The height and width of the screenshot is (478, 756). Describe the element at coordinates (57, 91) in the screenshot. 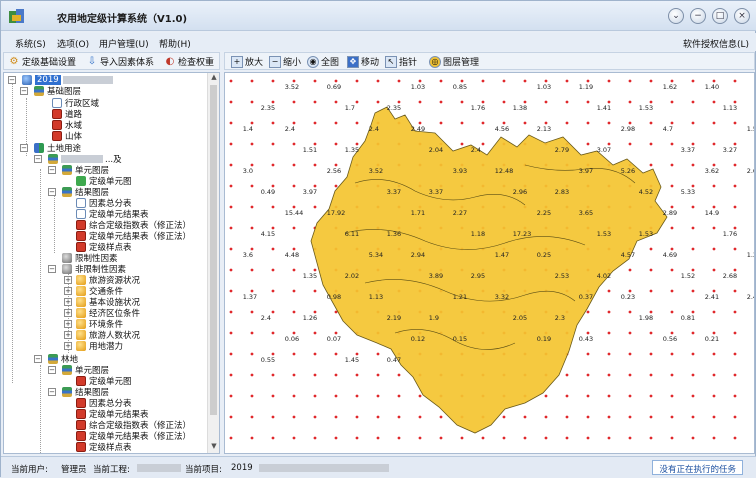

I see `tree-base-layers: 基础图层` at that location.